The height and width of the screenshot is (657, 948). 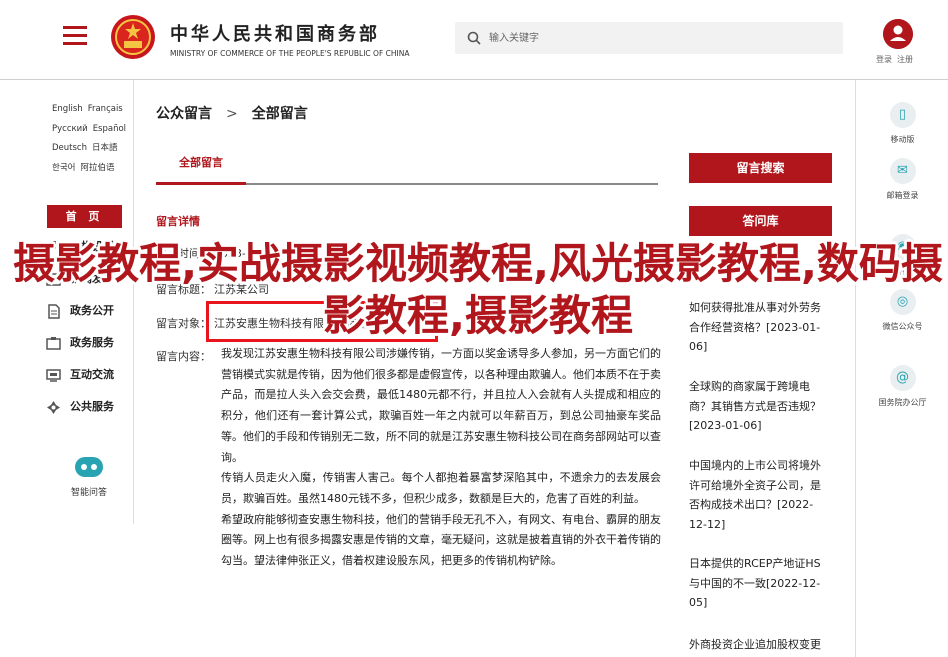 I want to click on wechat-link: ◎ 微信公众号, so click(x=902, y=310).